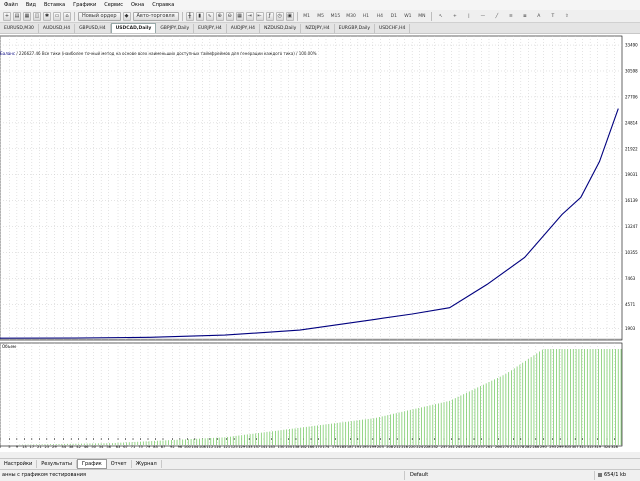 The image size is (640, 481). I want to click on x-tick-label: 282, so click(528, 447).